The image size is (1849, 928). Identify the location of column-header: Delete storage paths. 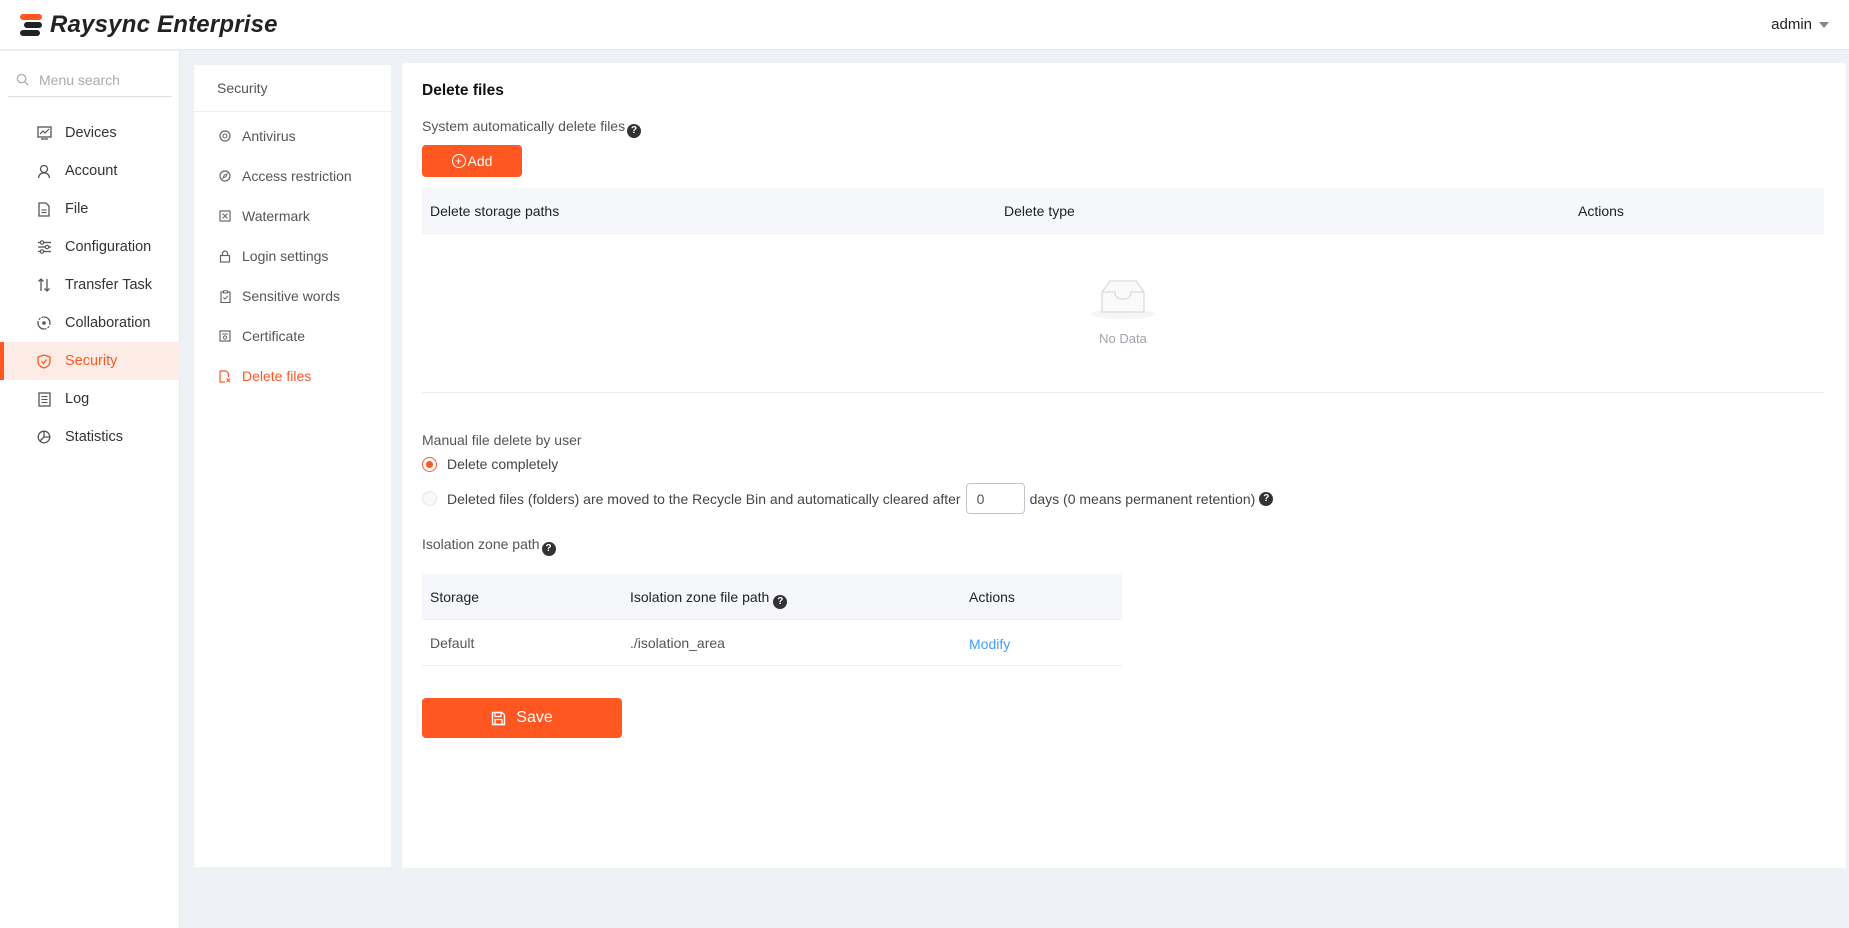
(495, 210).